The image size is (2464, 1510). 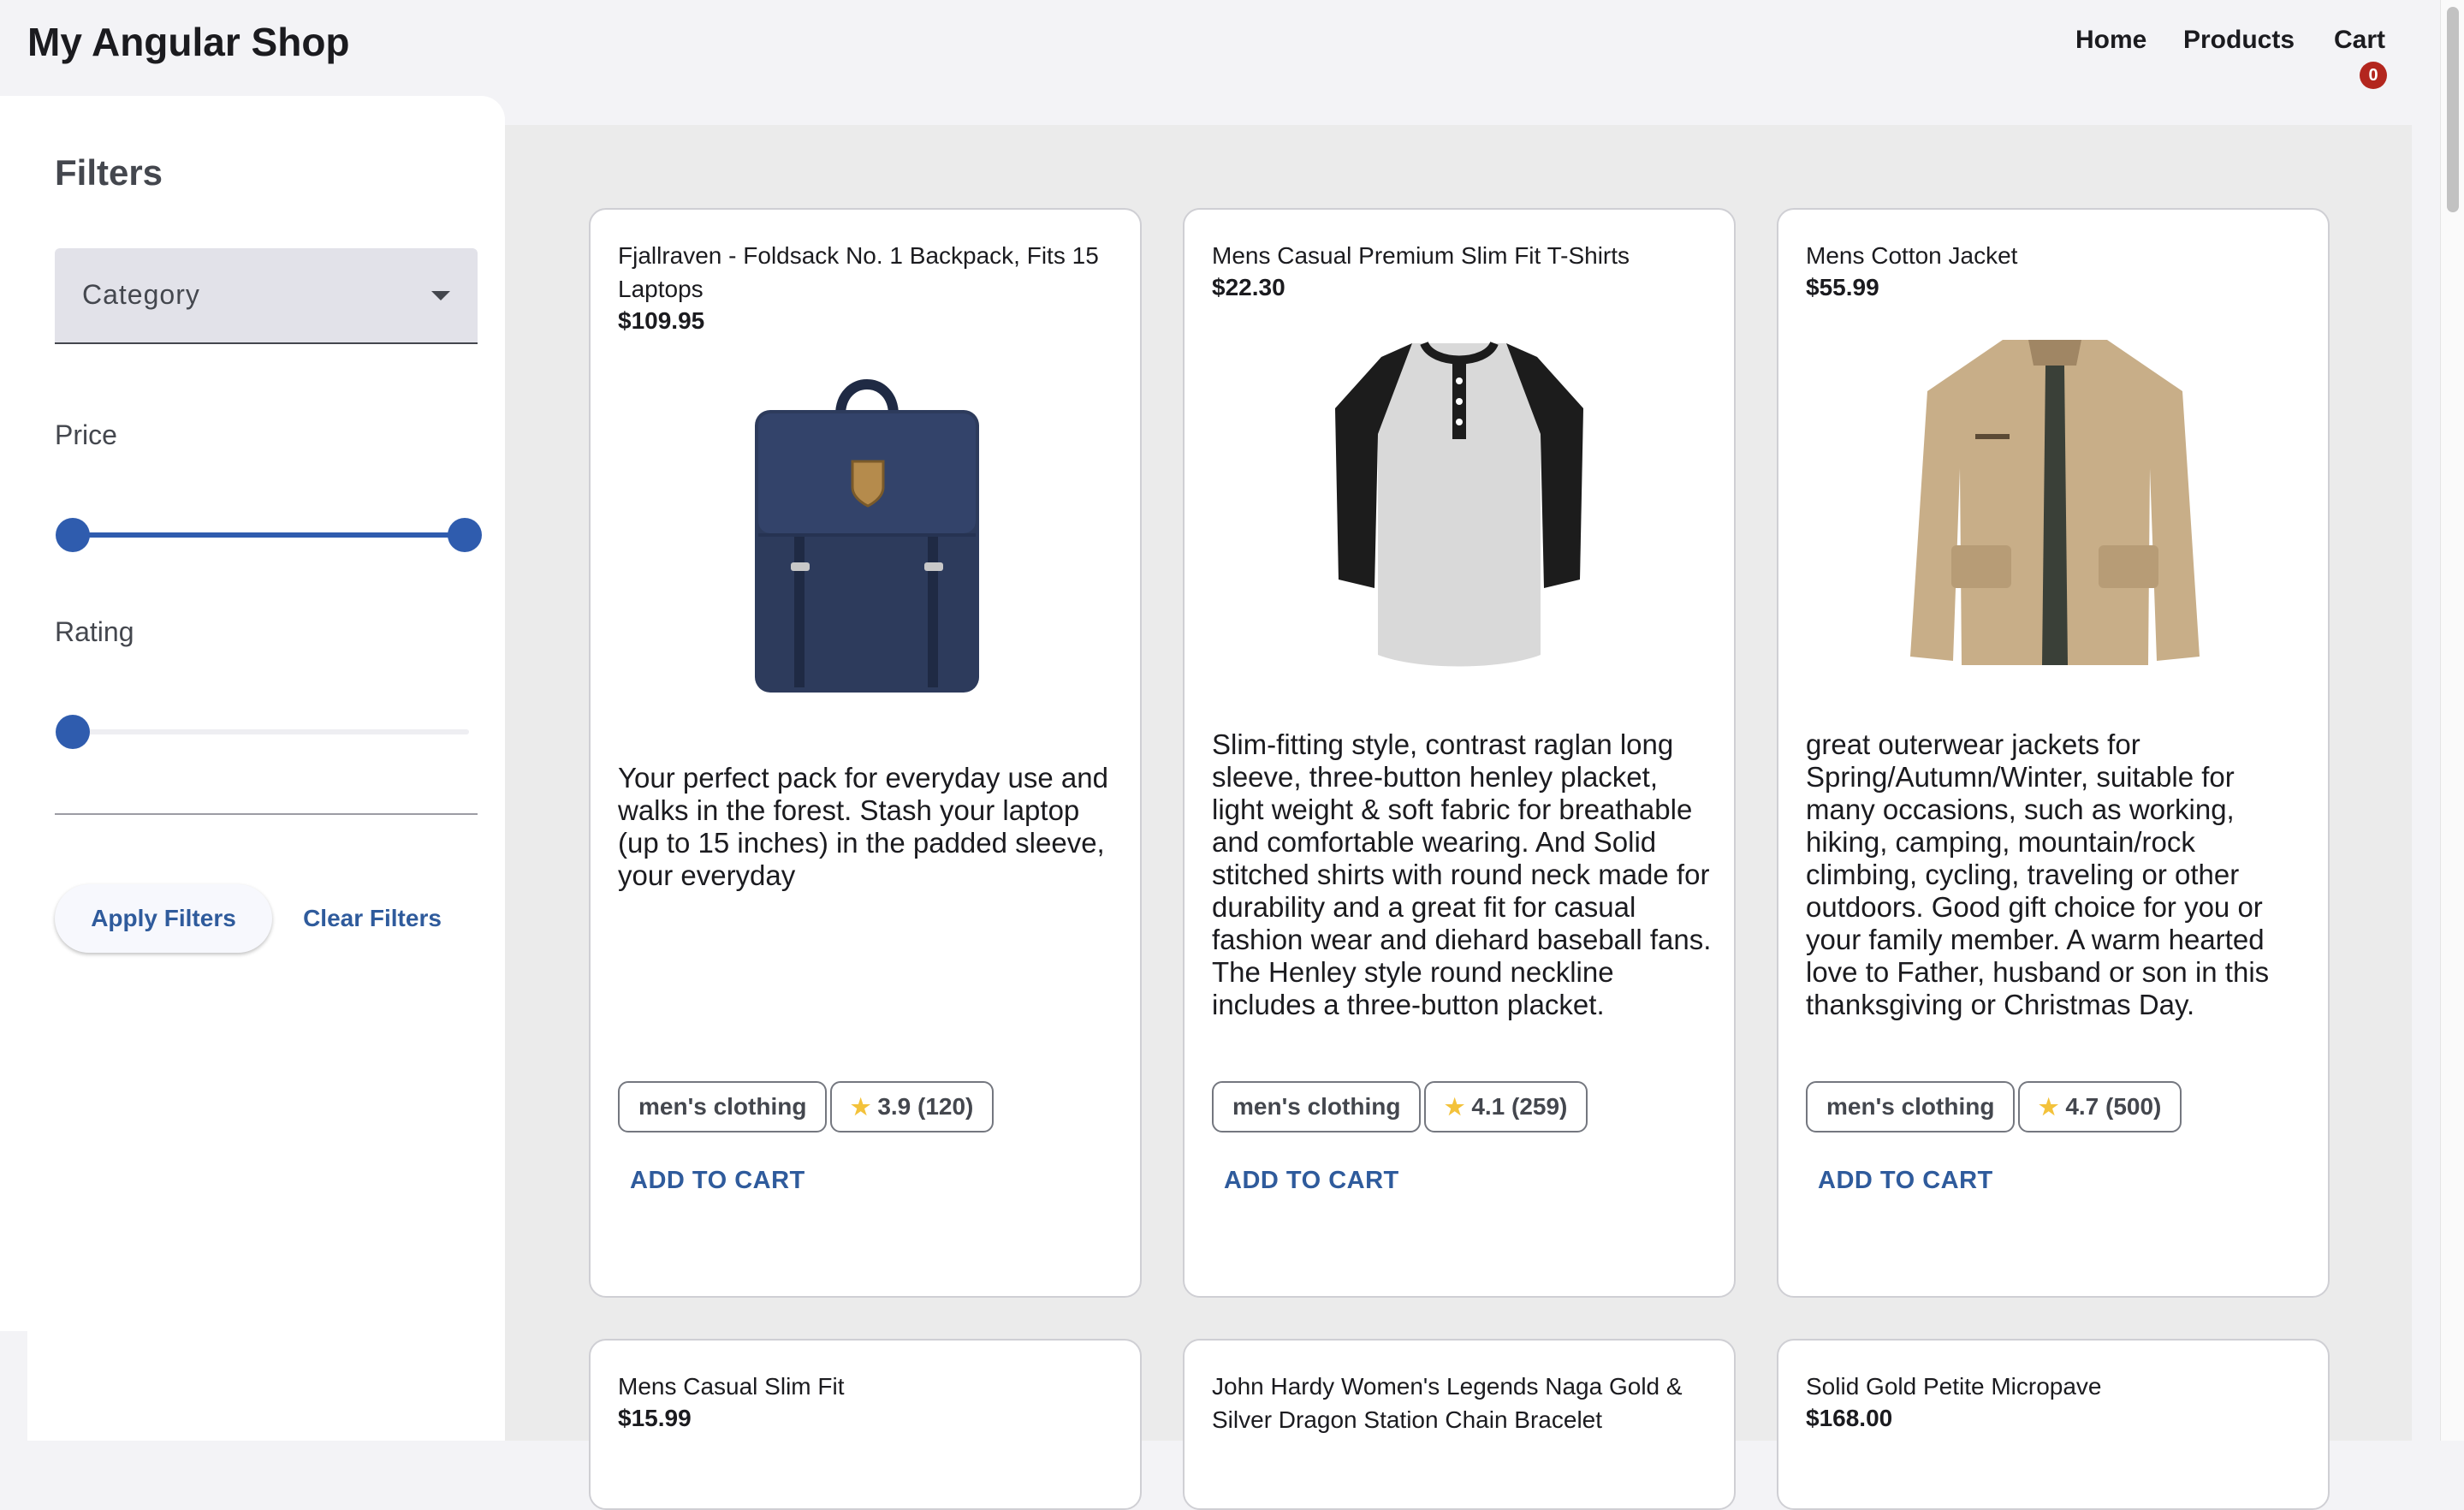 What do you see at coordinates (655, 1418) in the screenshot?
I see `product-price: $15.99` at bounding box center [655, 1418].